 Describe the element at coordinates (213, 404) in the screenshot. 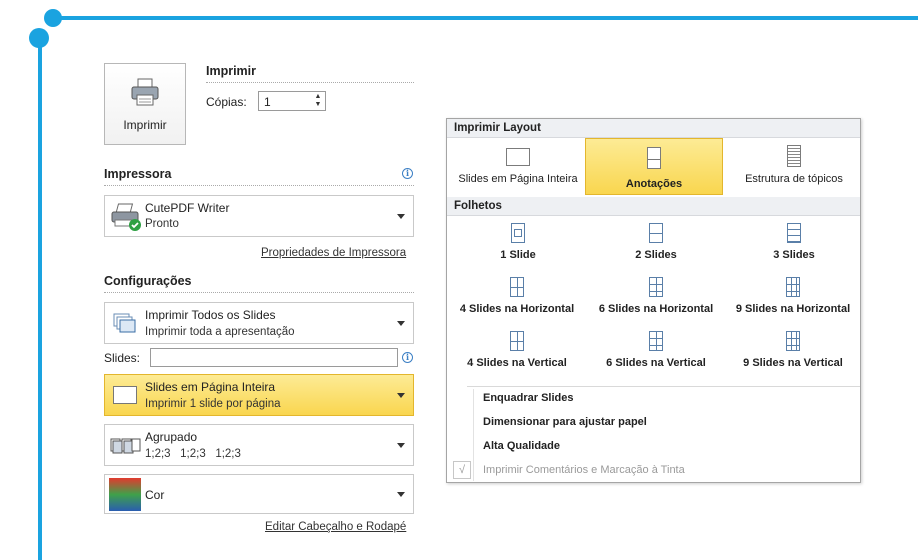

I see `layout-subtitle: Imprimir 1 slide por página` at that location.